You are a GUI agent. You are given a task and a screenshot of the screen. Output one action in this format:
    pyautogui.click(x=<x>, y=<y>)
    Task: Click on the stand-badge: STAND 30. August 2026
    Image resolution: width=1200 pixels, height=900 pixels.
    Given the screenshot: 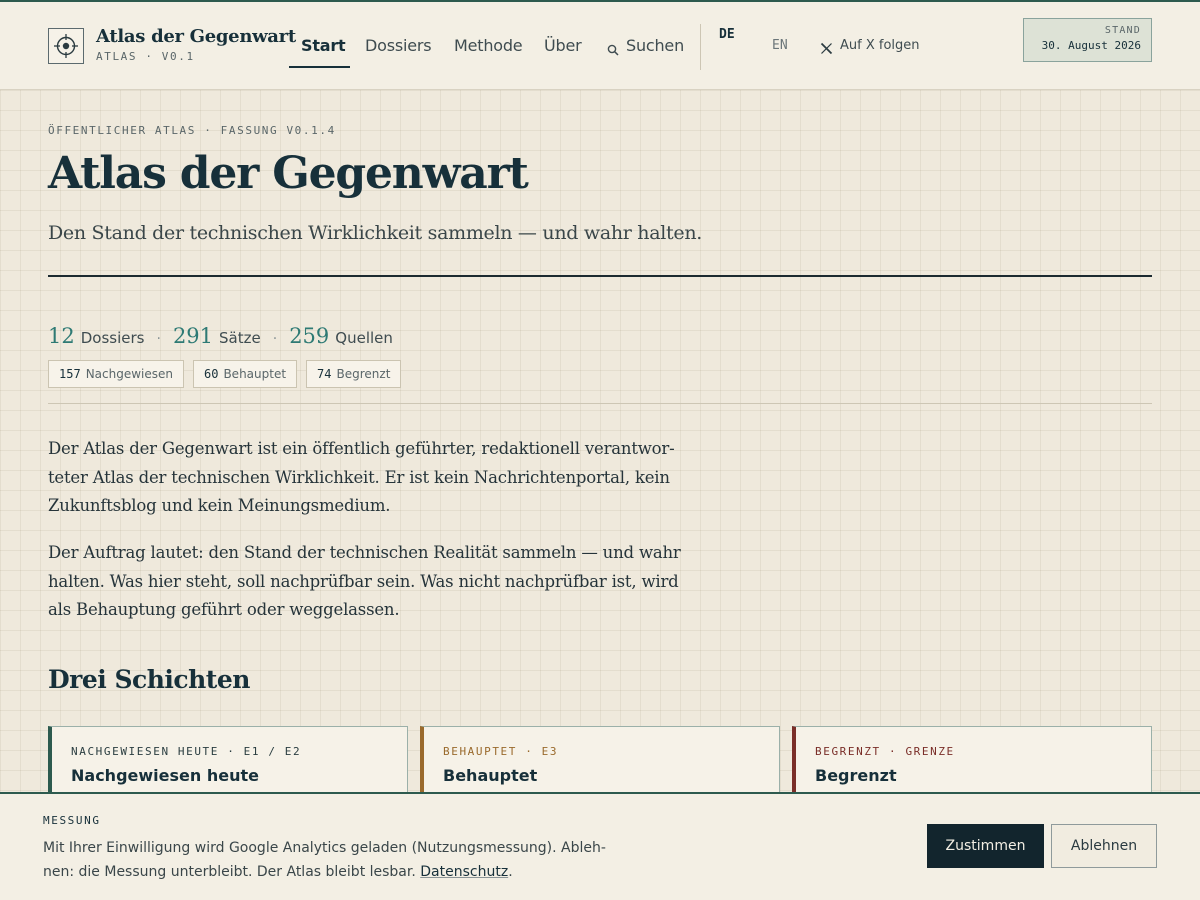 What is the action you would take?
    pyautogui.click(x=1087, y=40)
    